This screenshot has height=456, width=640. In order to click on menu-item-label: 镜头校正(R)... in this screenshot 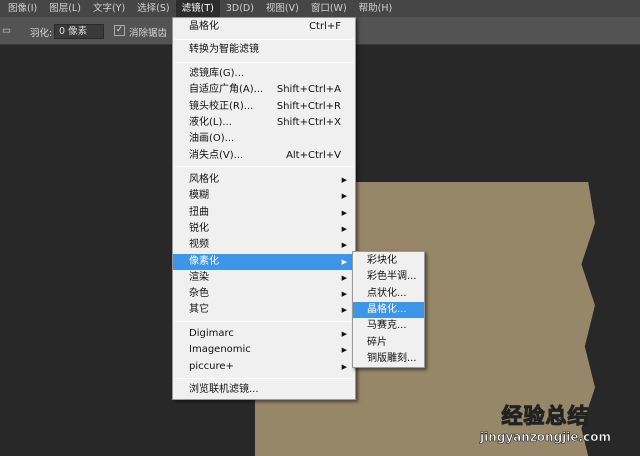, I will do `click(221, 106)`.